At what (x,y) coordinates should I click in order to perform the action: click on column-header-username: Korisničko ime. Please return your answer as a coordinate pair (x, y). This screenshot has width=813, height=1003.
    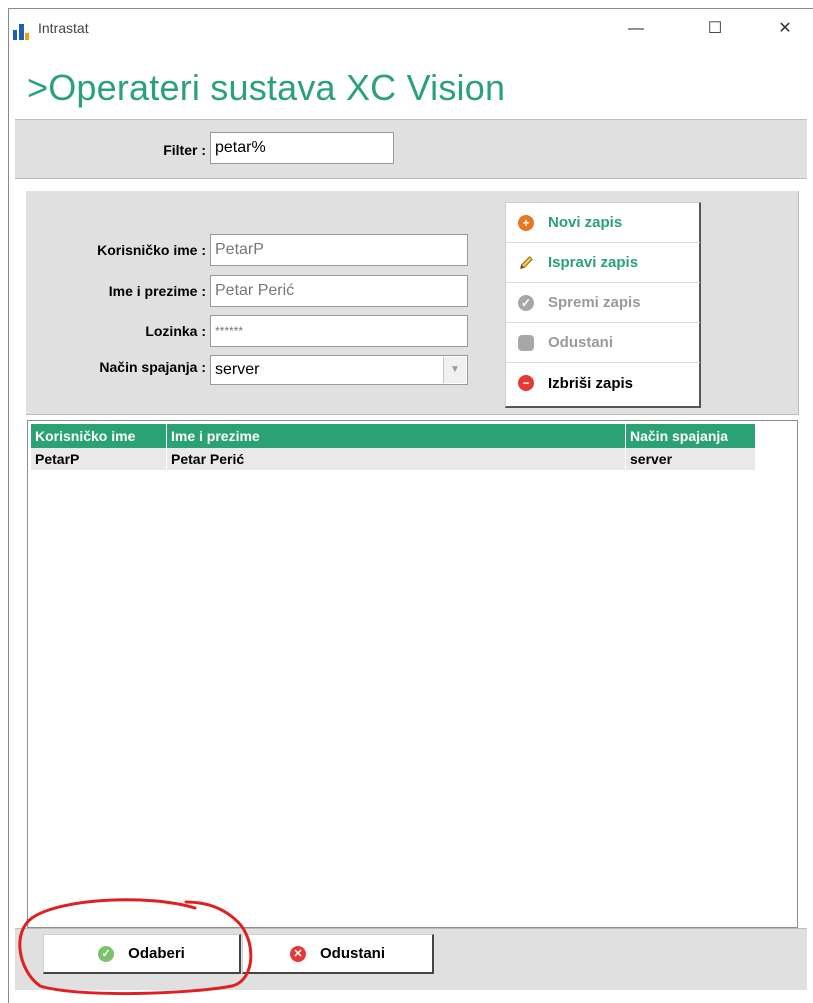
    Looking at the image, I should click on (99, 436).